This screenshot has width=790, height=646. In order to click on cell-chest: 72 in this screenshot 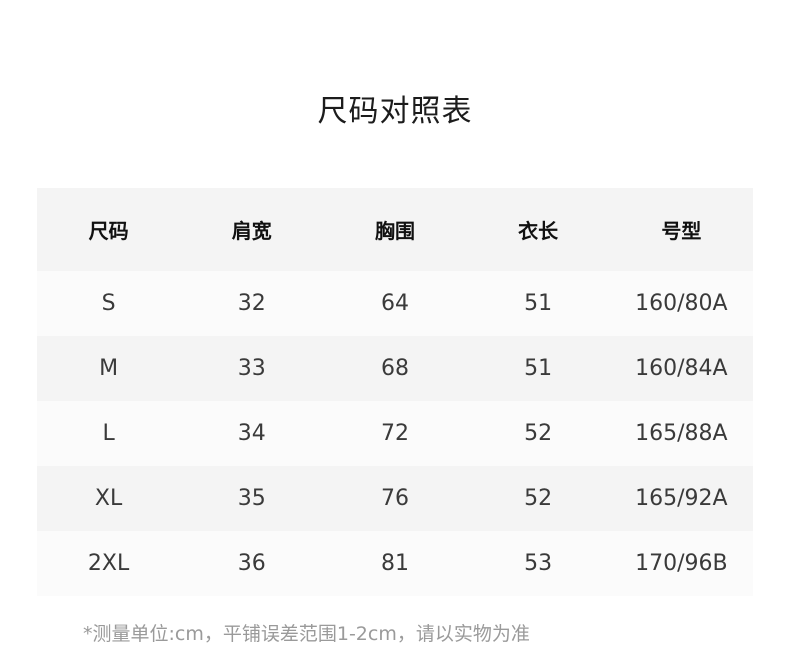, I will do `click(394, 433)`.